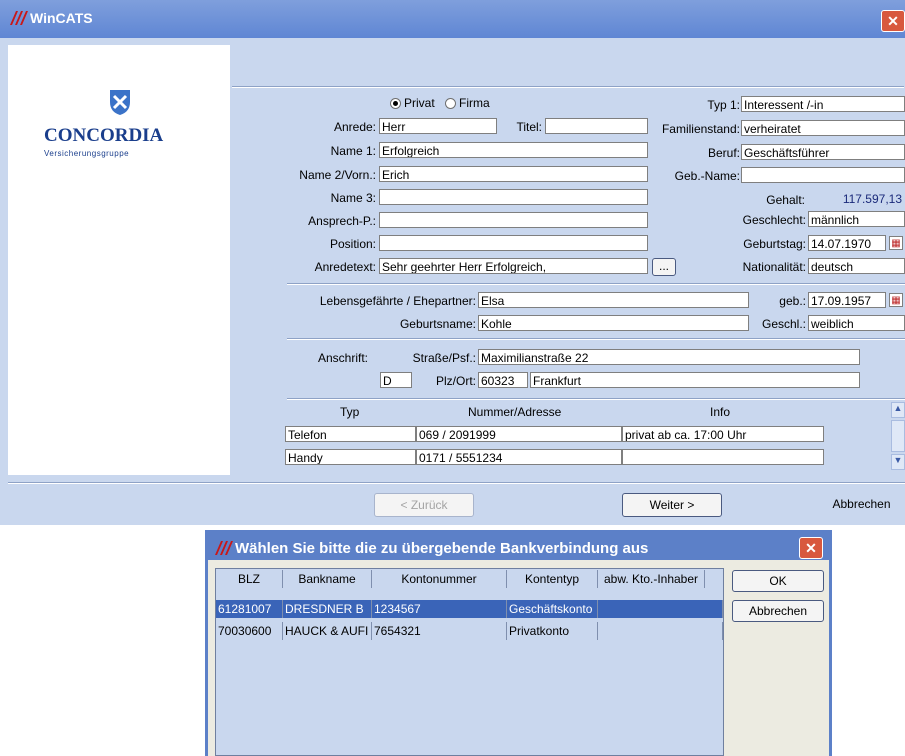 The width and height of the screenshot is (905, 756). I want to click on contact-typ: Handy, so click(350, 457).